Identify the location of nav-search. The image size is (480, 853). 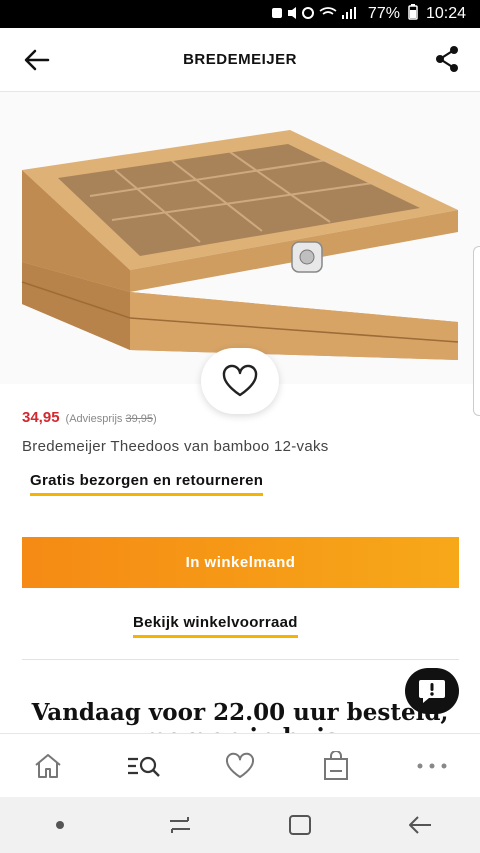
(144, 766).